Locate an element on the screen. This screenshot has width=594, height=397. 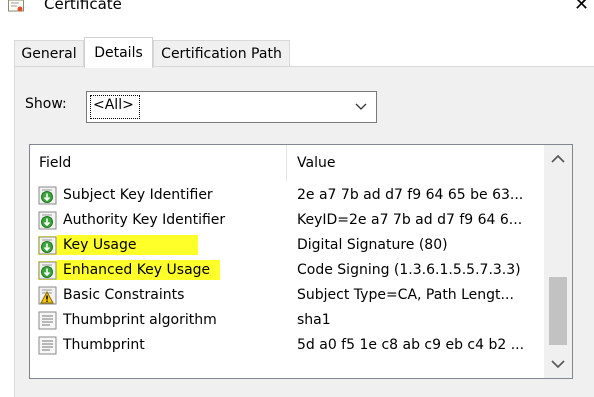
field-name: Thumbprint algorithm is located at coordinates (140, 320).